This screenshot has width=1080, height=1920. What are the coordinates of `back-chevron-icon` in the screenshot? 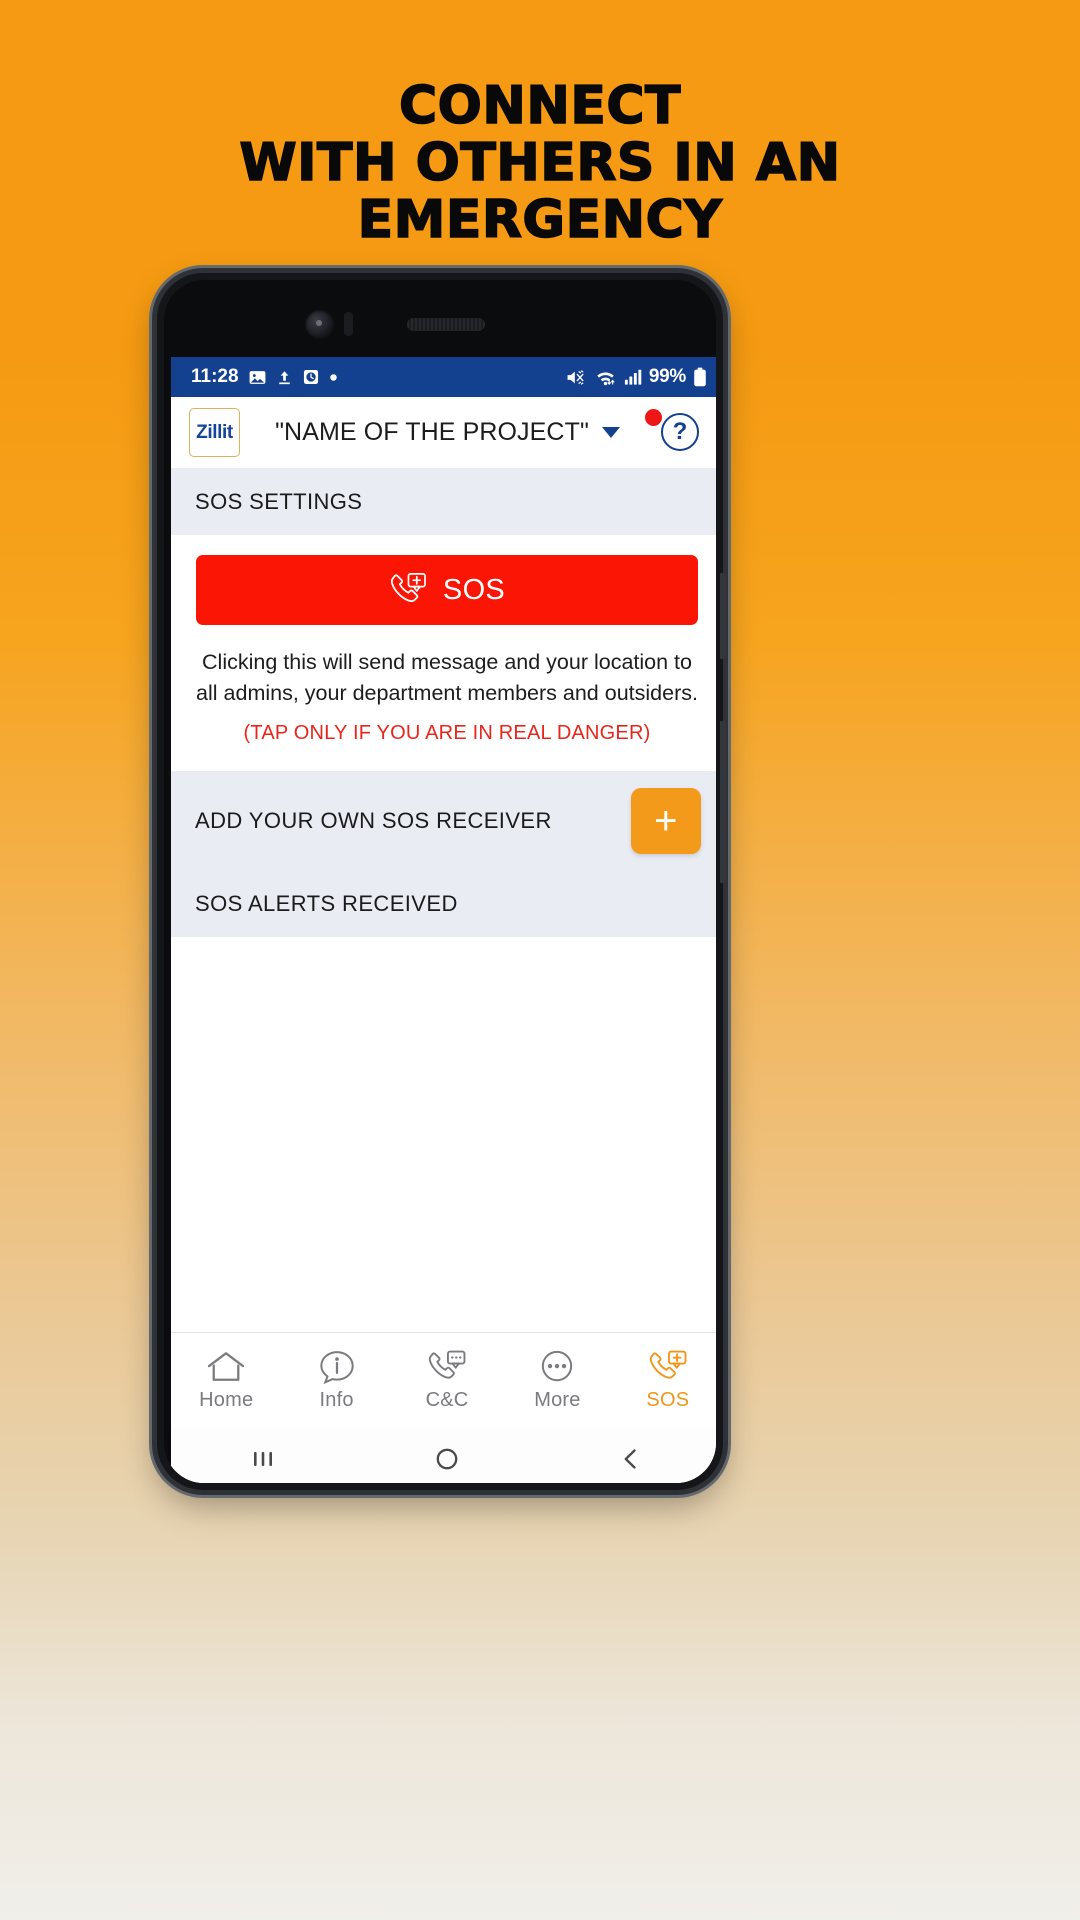 It's located at (631, 1459).